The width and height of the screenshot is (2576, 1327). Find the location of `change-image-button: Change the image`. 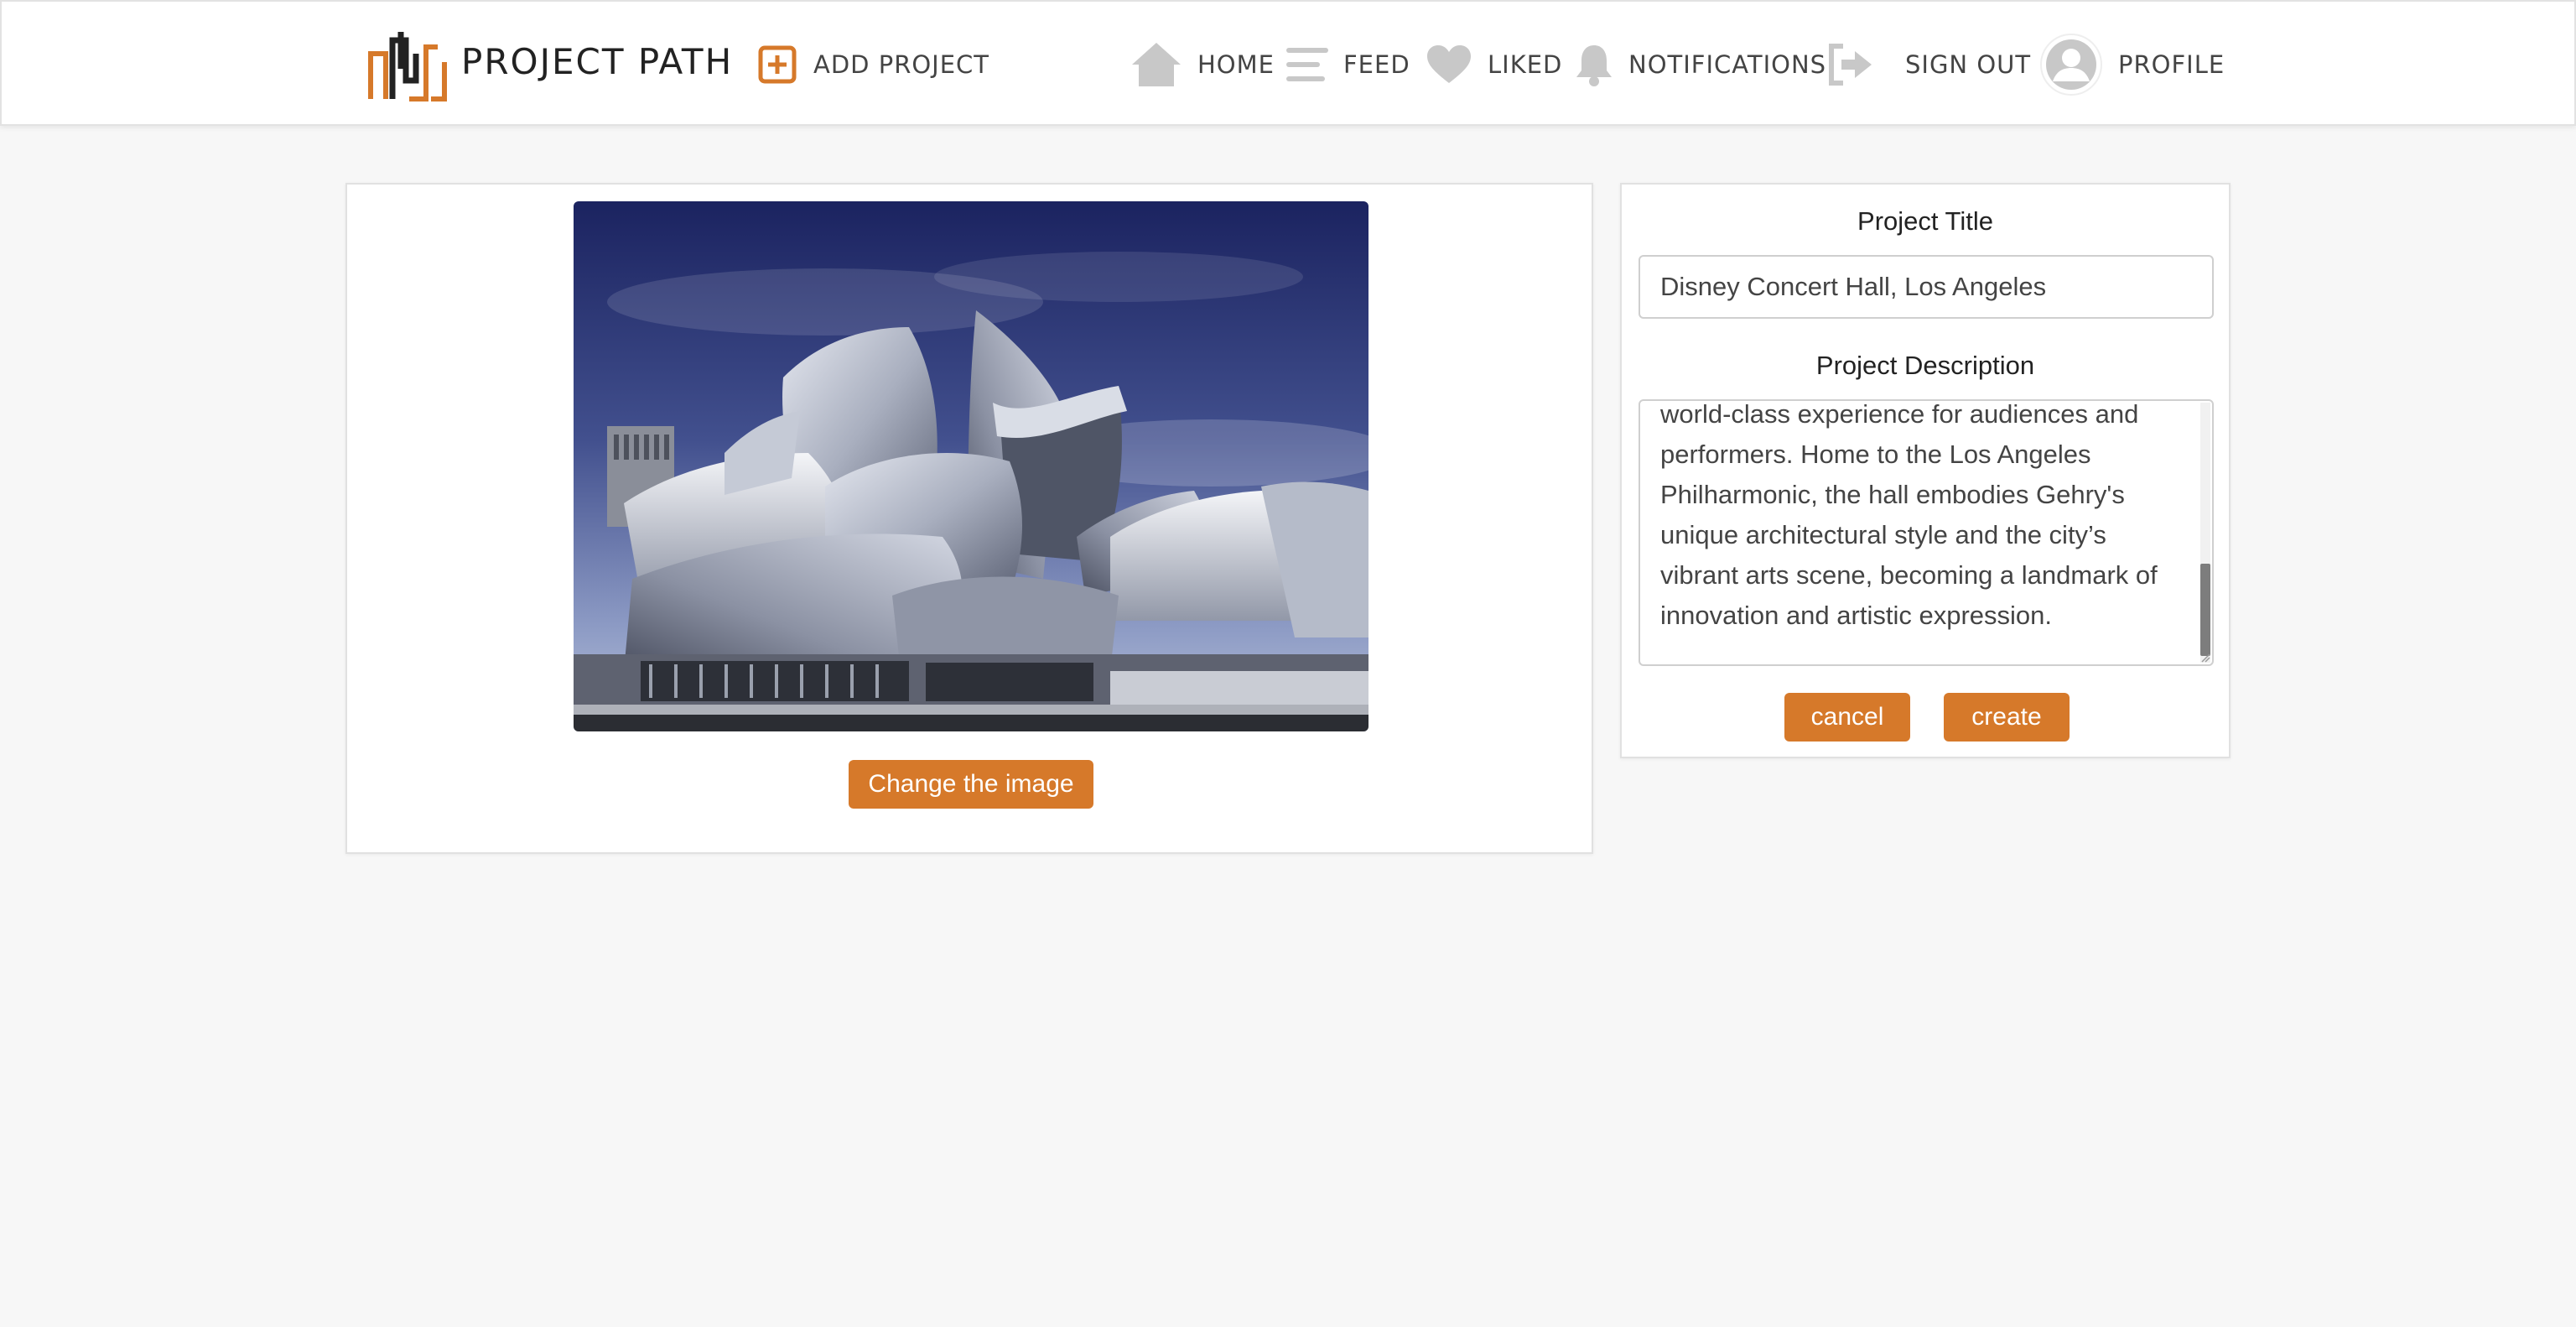

change-image-button: Change the image is located at coordinates (971, 784).